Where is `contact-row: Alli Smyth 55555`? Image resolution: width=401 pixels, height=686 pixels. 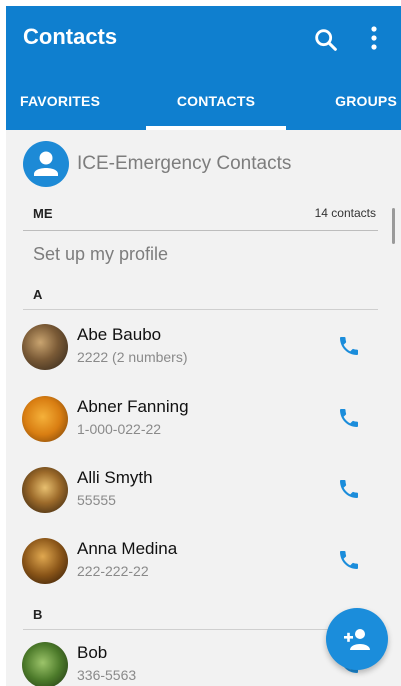 contact-row: Alli Smyth 55555 is located at coordinates (203, 503).